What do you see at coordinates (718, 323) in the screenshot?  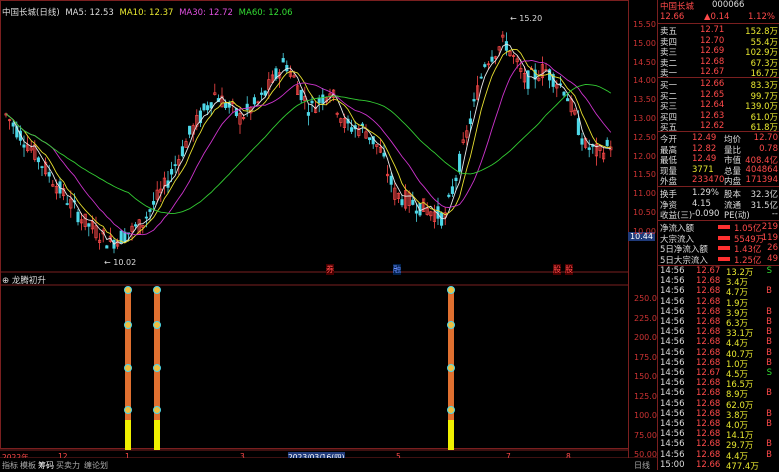 I see `tick-row: 14:56 12.68 6.3万 B` at bounding box center [718, 323].